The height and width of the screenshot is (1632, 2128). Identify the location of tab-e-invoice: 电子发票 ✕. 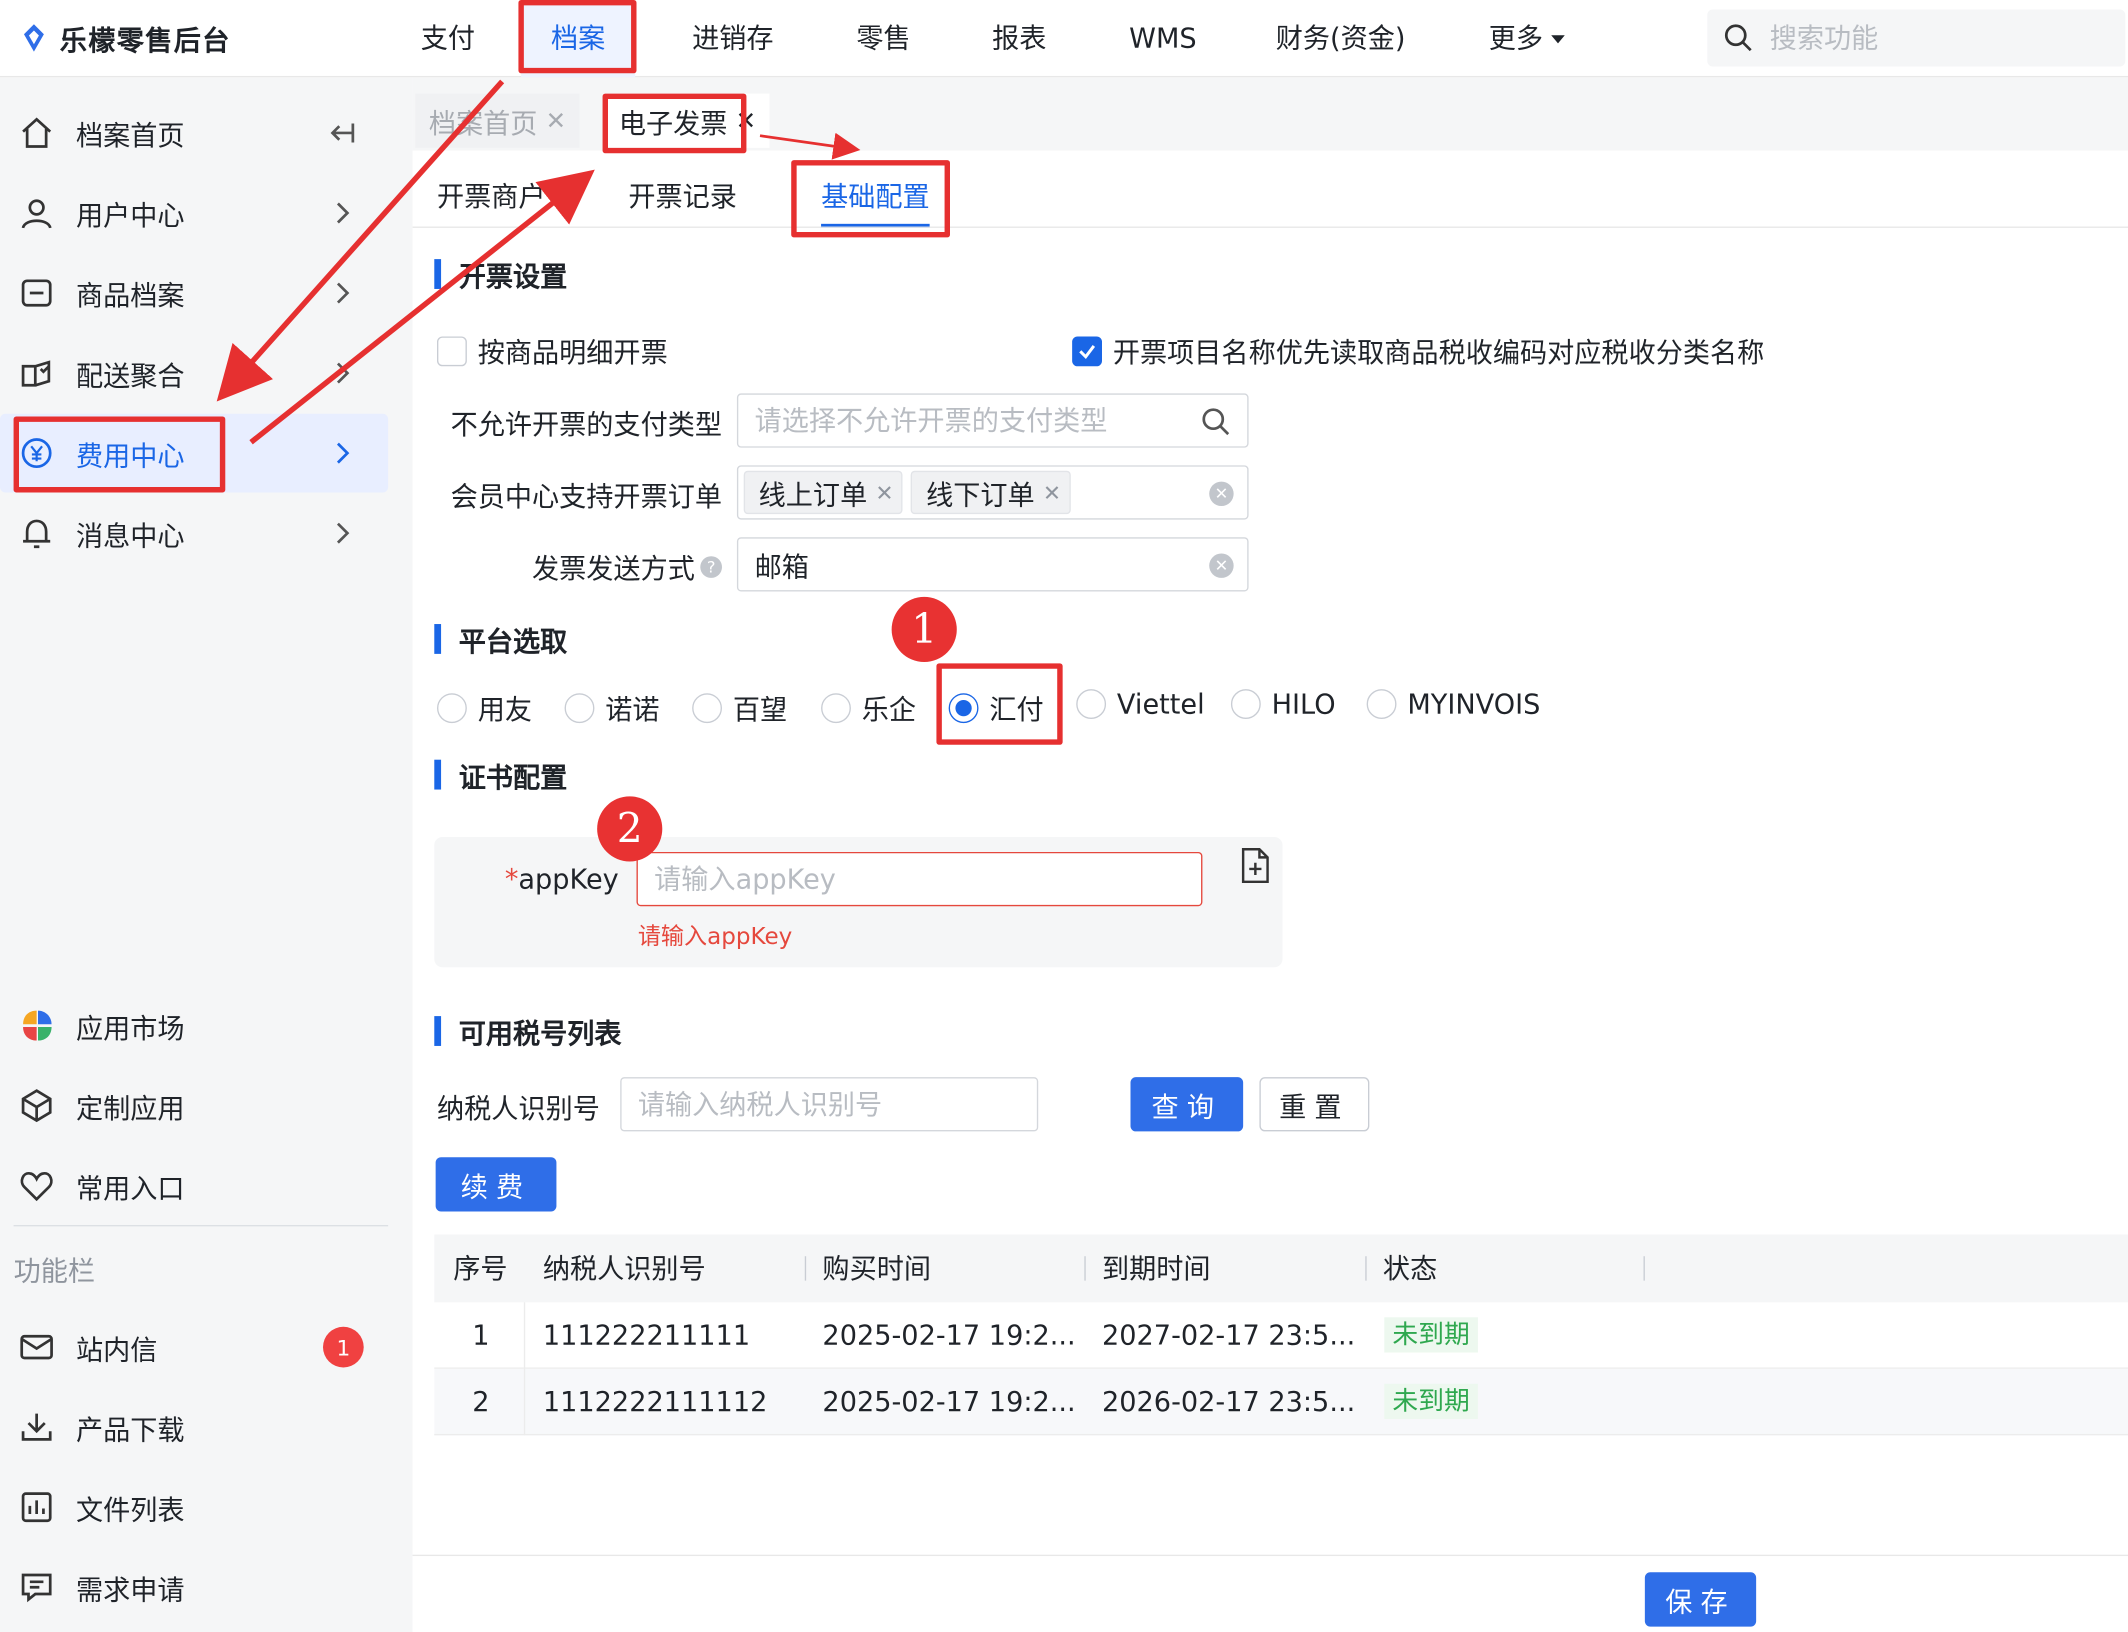
(687, 120).